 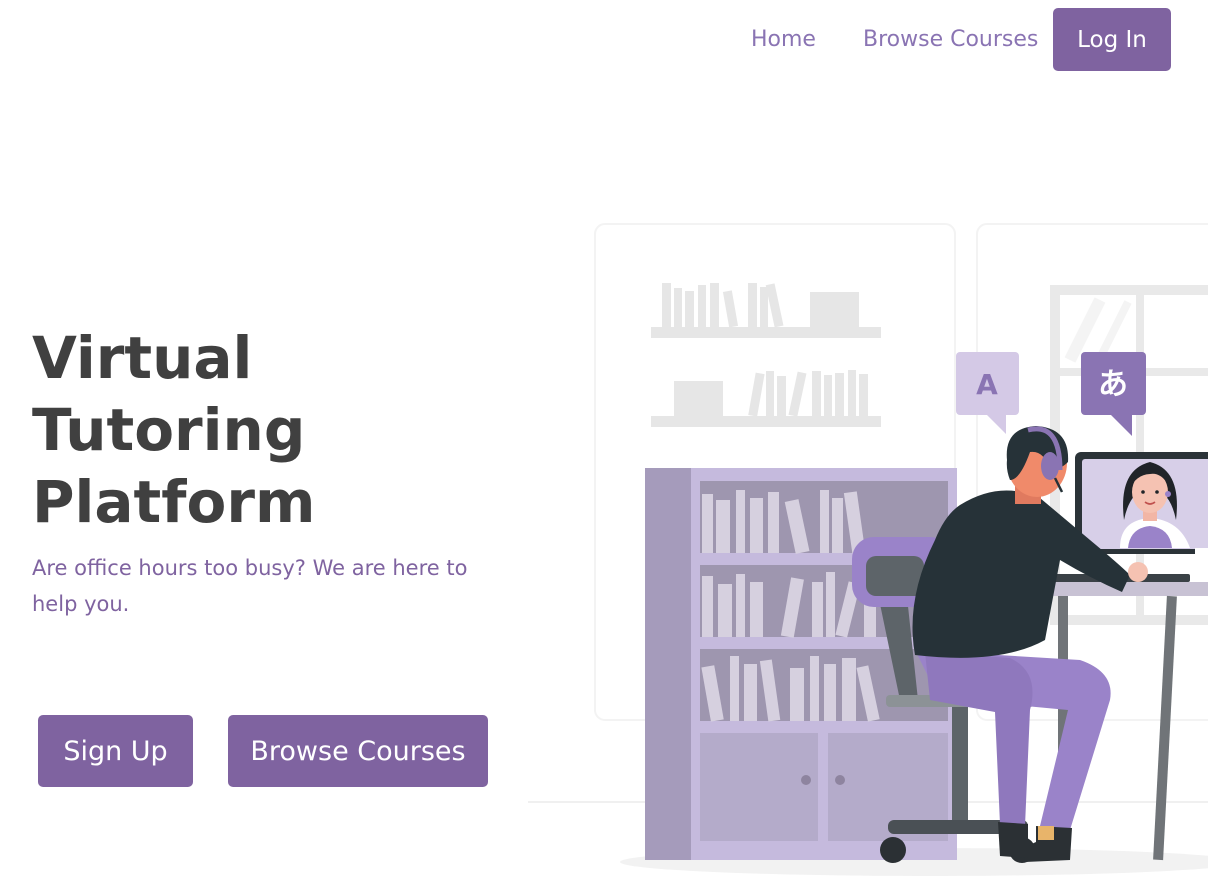 What do you see at coordinates (987, 384) in the screenshot?
I see `bubble-latin-char: A` at bounding box center [987, 384].